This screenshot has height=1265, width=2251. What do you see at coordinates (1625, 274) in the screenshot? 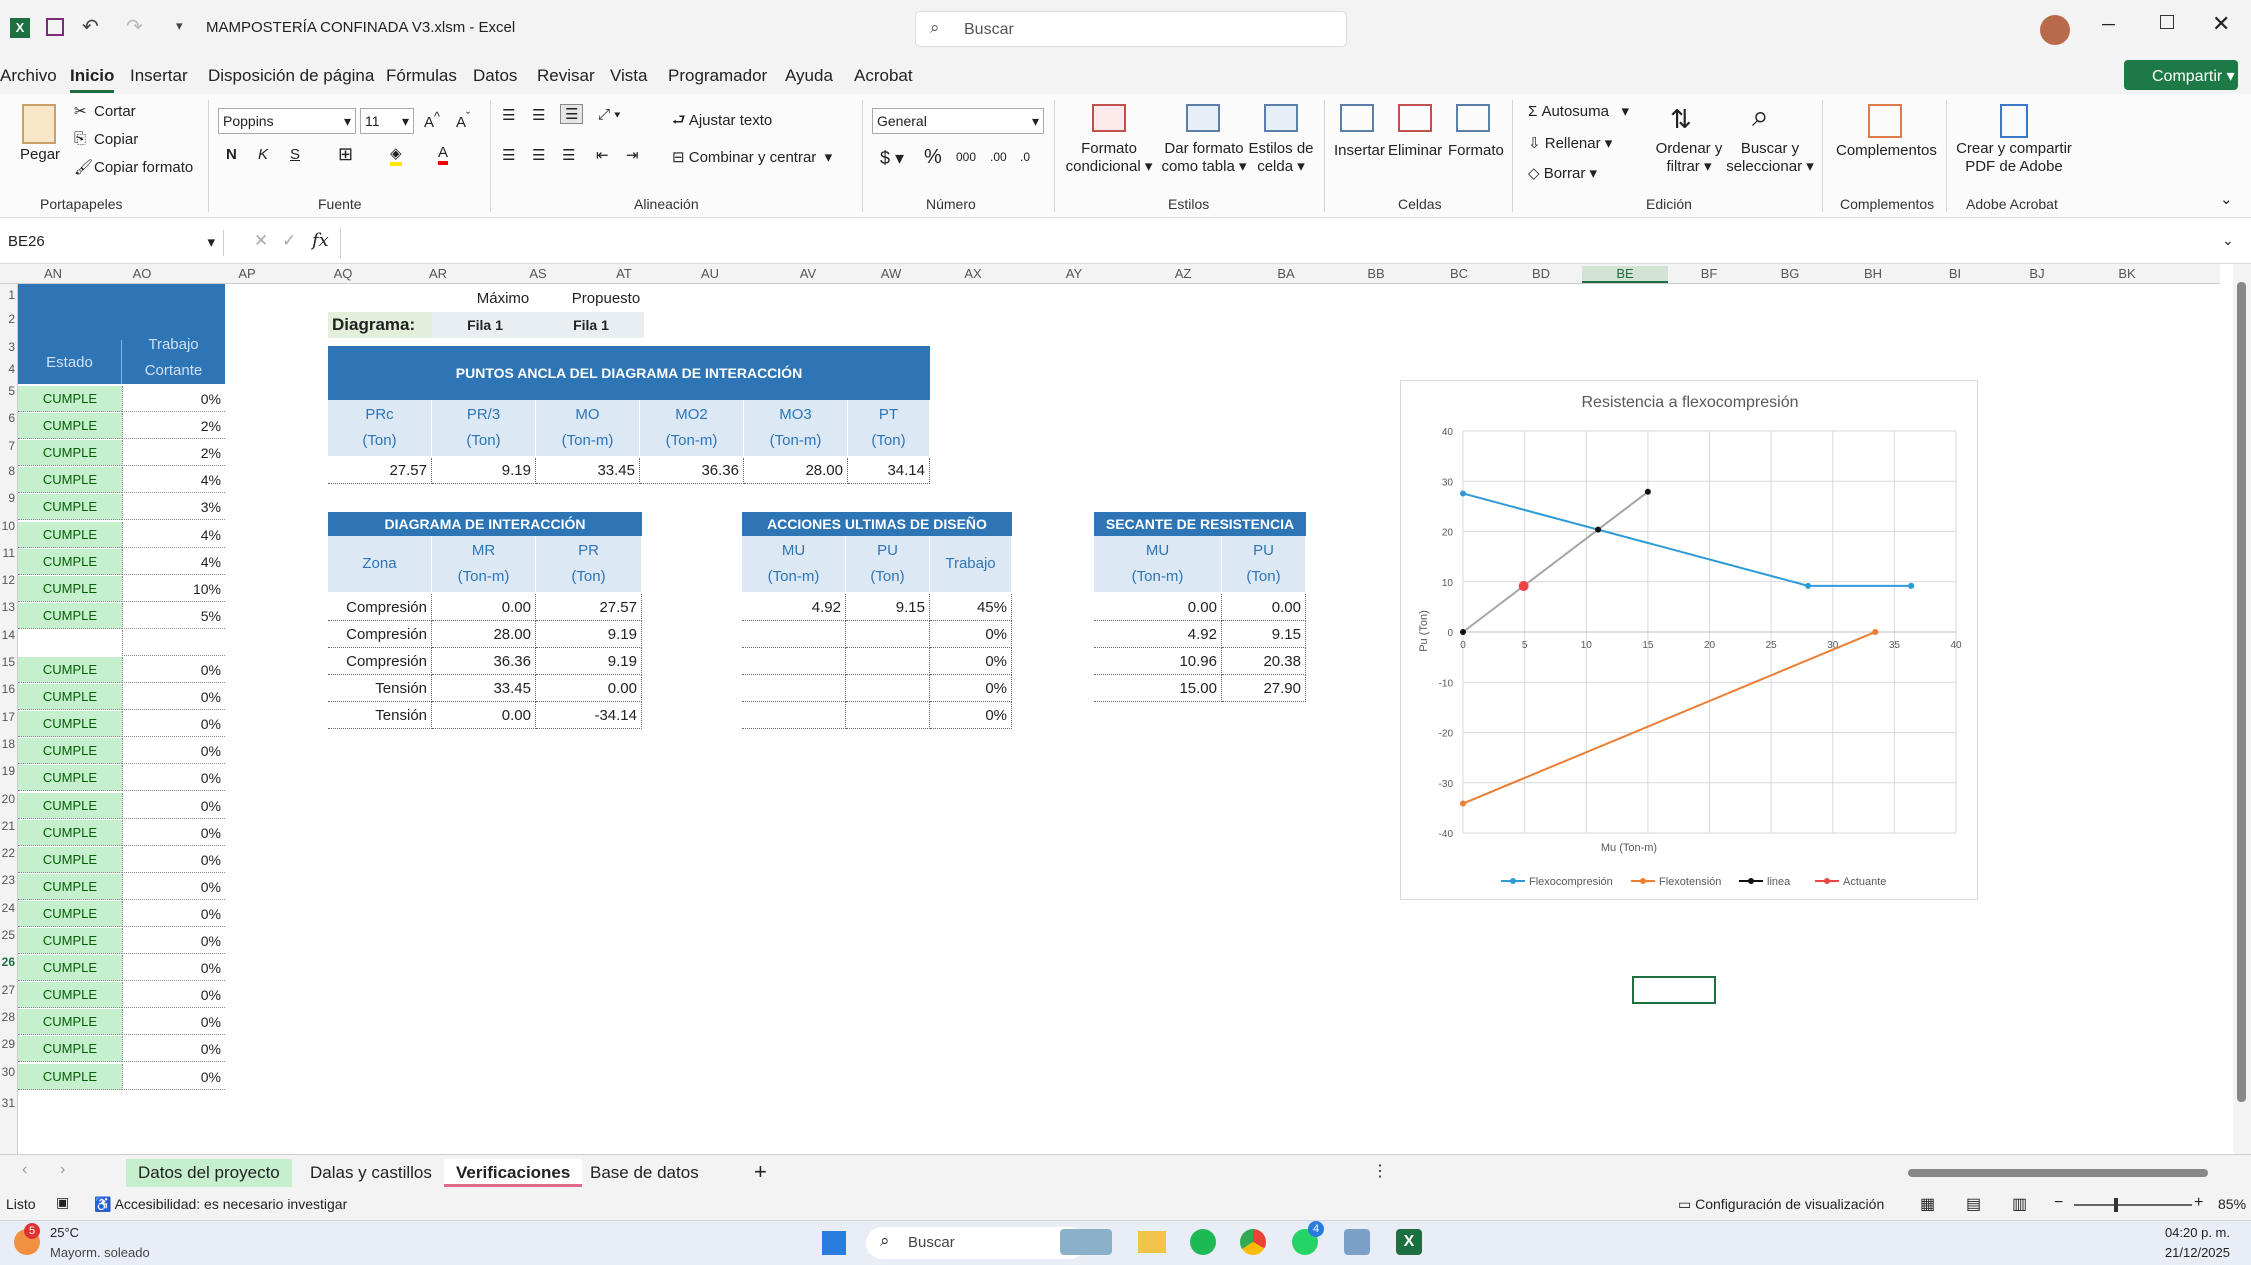
I see `col-header-BE: BE` at bounding box center [1625, 274].